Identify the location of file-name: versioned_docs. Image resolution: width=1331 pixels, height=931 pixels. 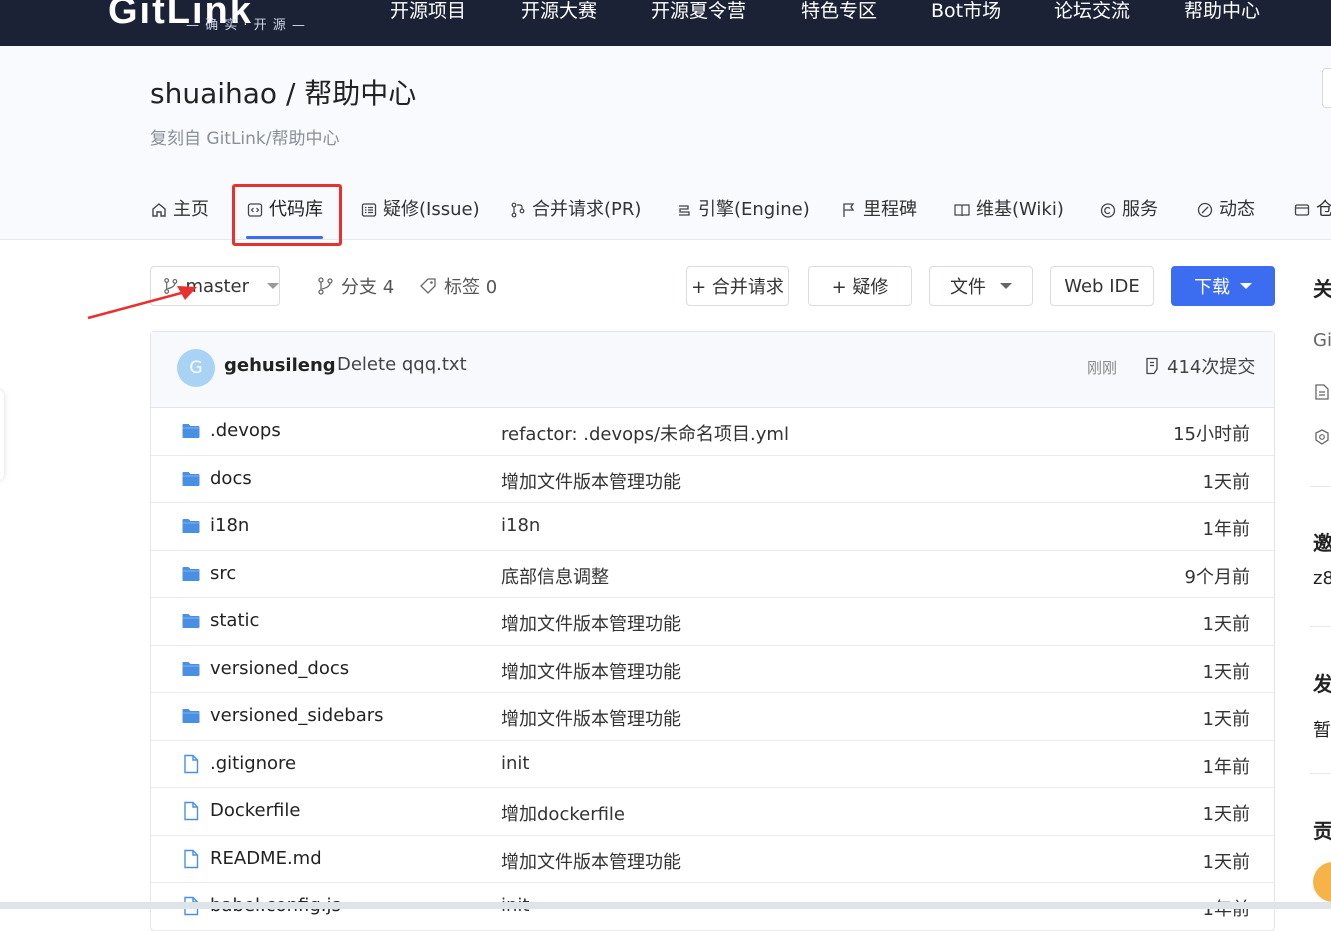
(279, 668).